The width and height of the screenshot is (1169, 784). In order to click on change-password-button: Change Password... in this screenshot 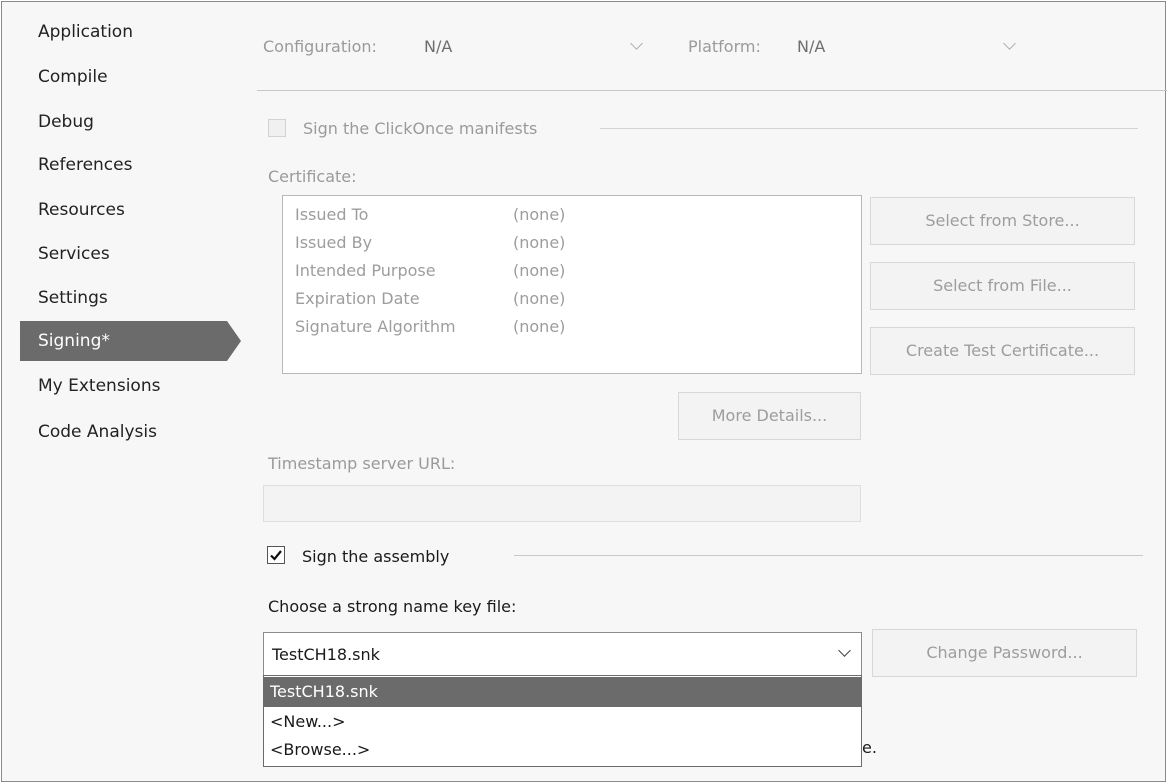, I will do `click(1004, 653)`.